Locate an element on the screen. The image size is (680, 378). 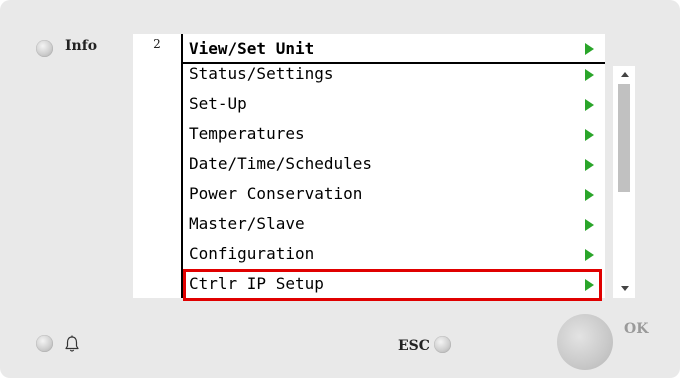
menu-title: View/Set Unit is located at coordinates (252, 48).